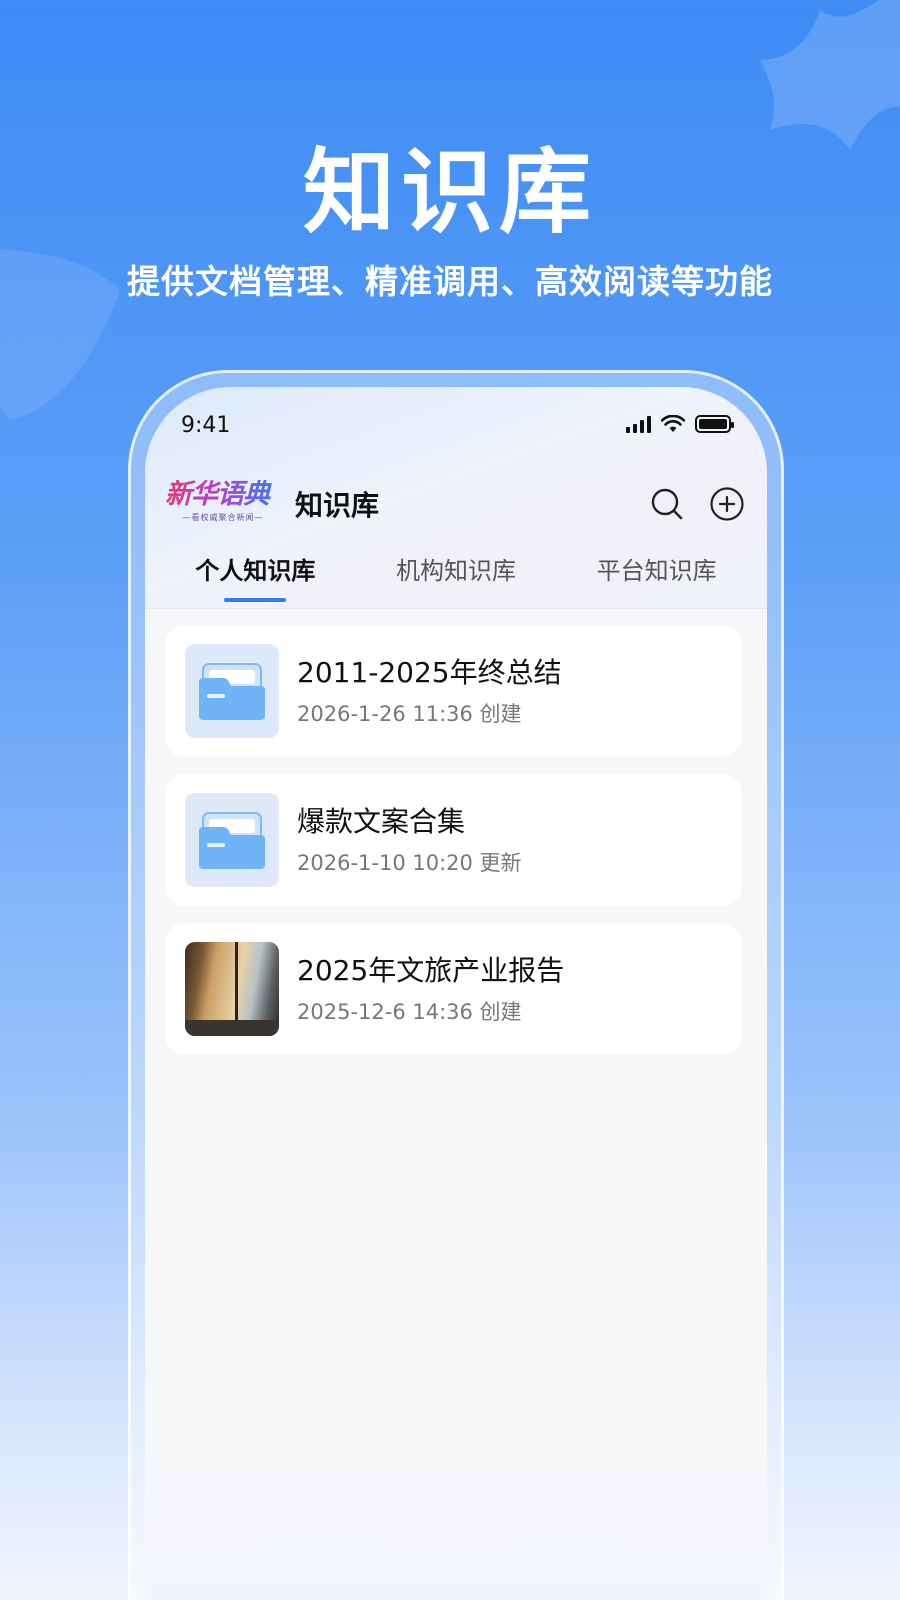  Describe the element at coordinates (409, 1012) in the screenshot. I see `list-item-meta: 2025-12-6 14:36 创建` at that location.